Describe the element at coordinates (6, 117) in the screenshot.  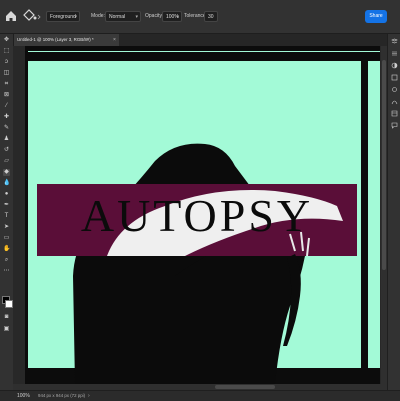
I see `healing-brush-tool-icon: ✚` at that location.